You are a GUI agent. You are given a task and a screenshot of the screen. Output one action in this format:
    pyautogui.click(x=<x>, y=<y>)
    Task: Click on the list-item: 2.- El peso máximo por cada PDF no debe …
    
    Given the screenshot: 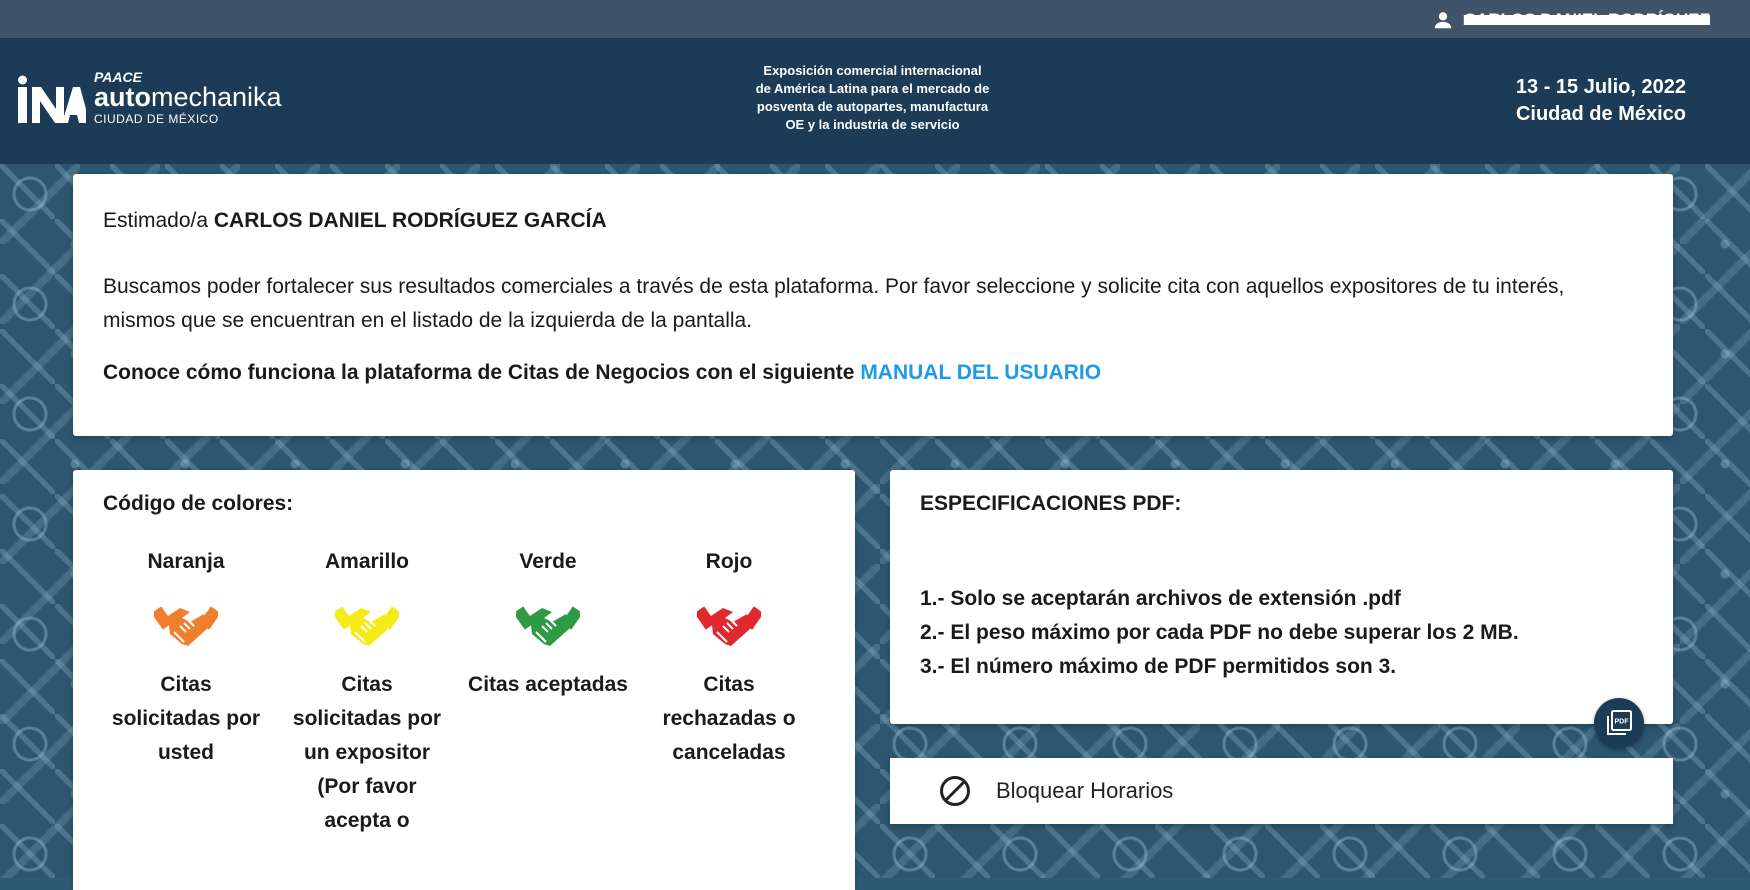 What is the action you would take?
    pyautogui.click(x=1219, y=632)
    